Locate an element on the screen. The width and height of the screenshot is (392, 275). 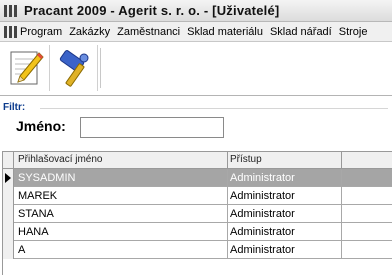
table-row: HANA Administrator is located at coordinates (197, 232).